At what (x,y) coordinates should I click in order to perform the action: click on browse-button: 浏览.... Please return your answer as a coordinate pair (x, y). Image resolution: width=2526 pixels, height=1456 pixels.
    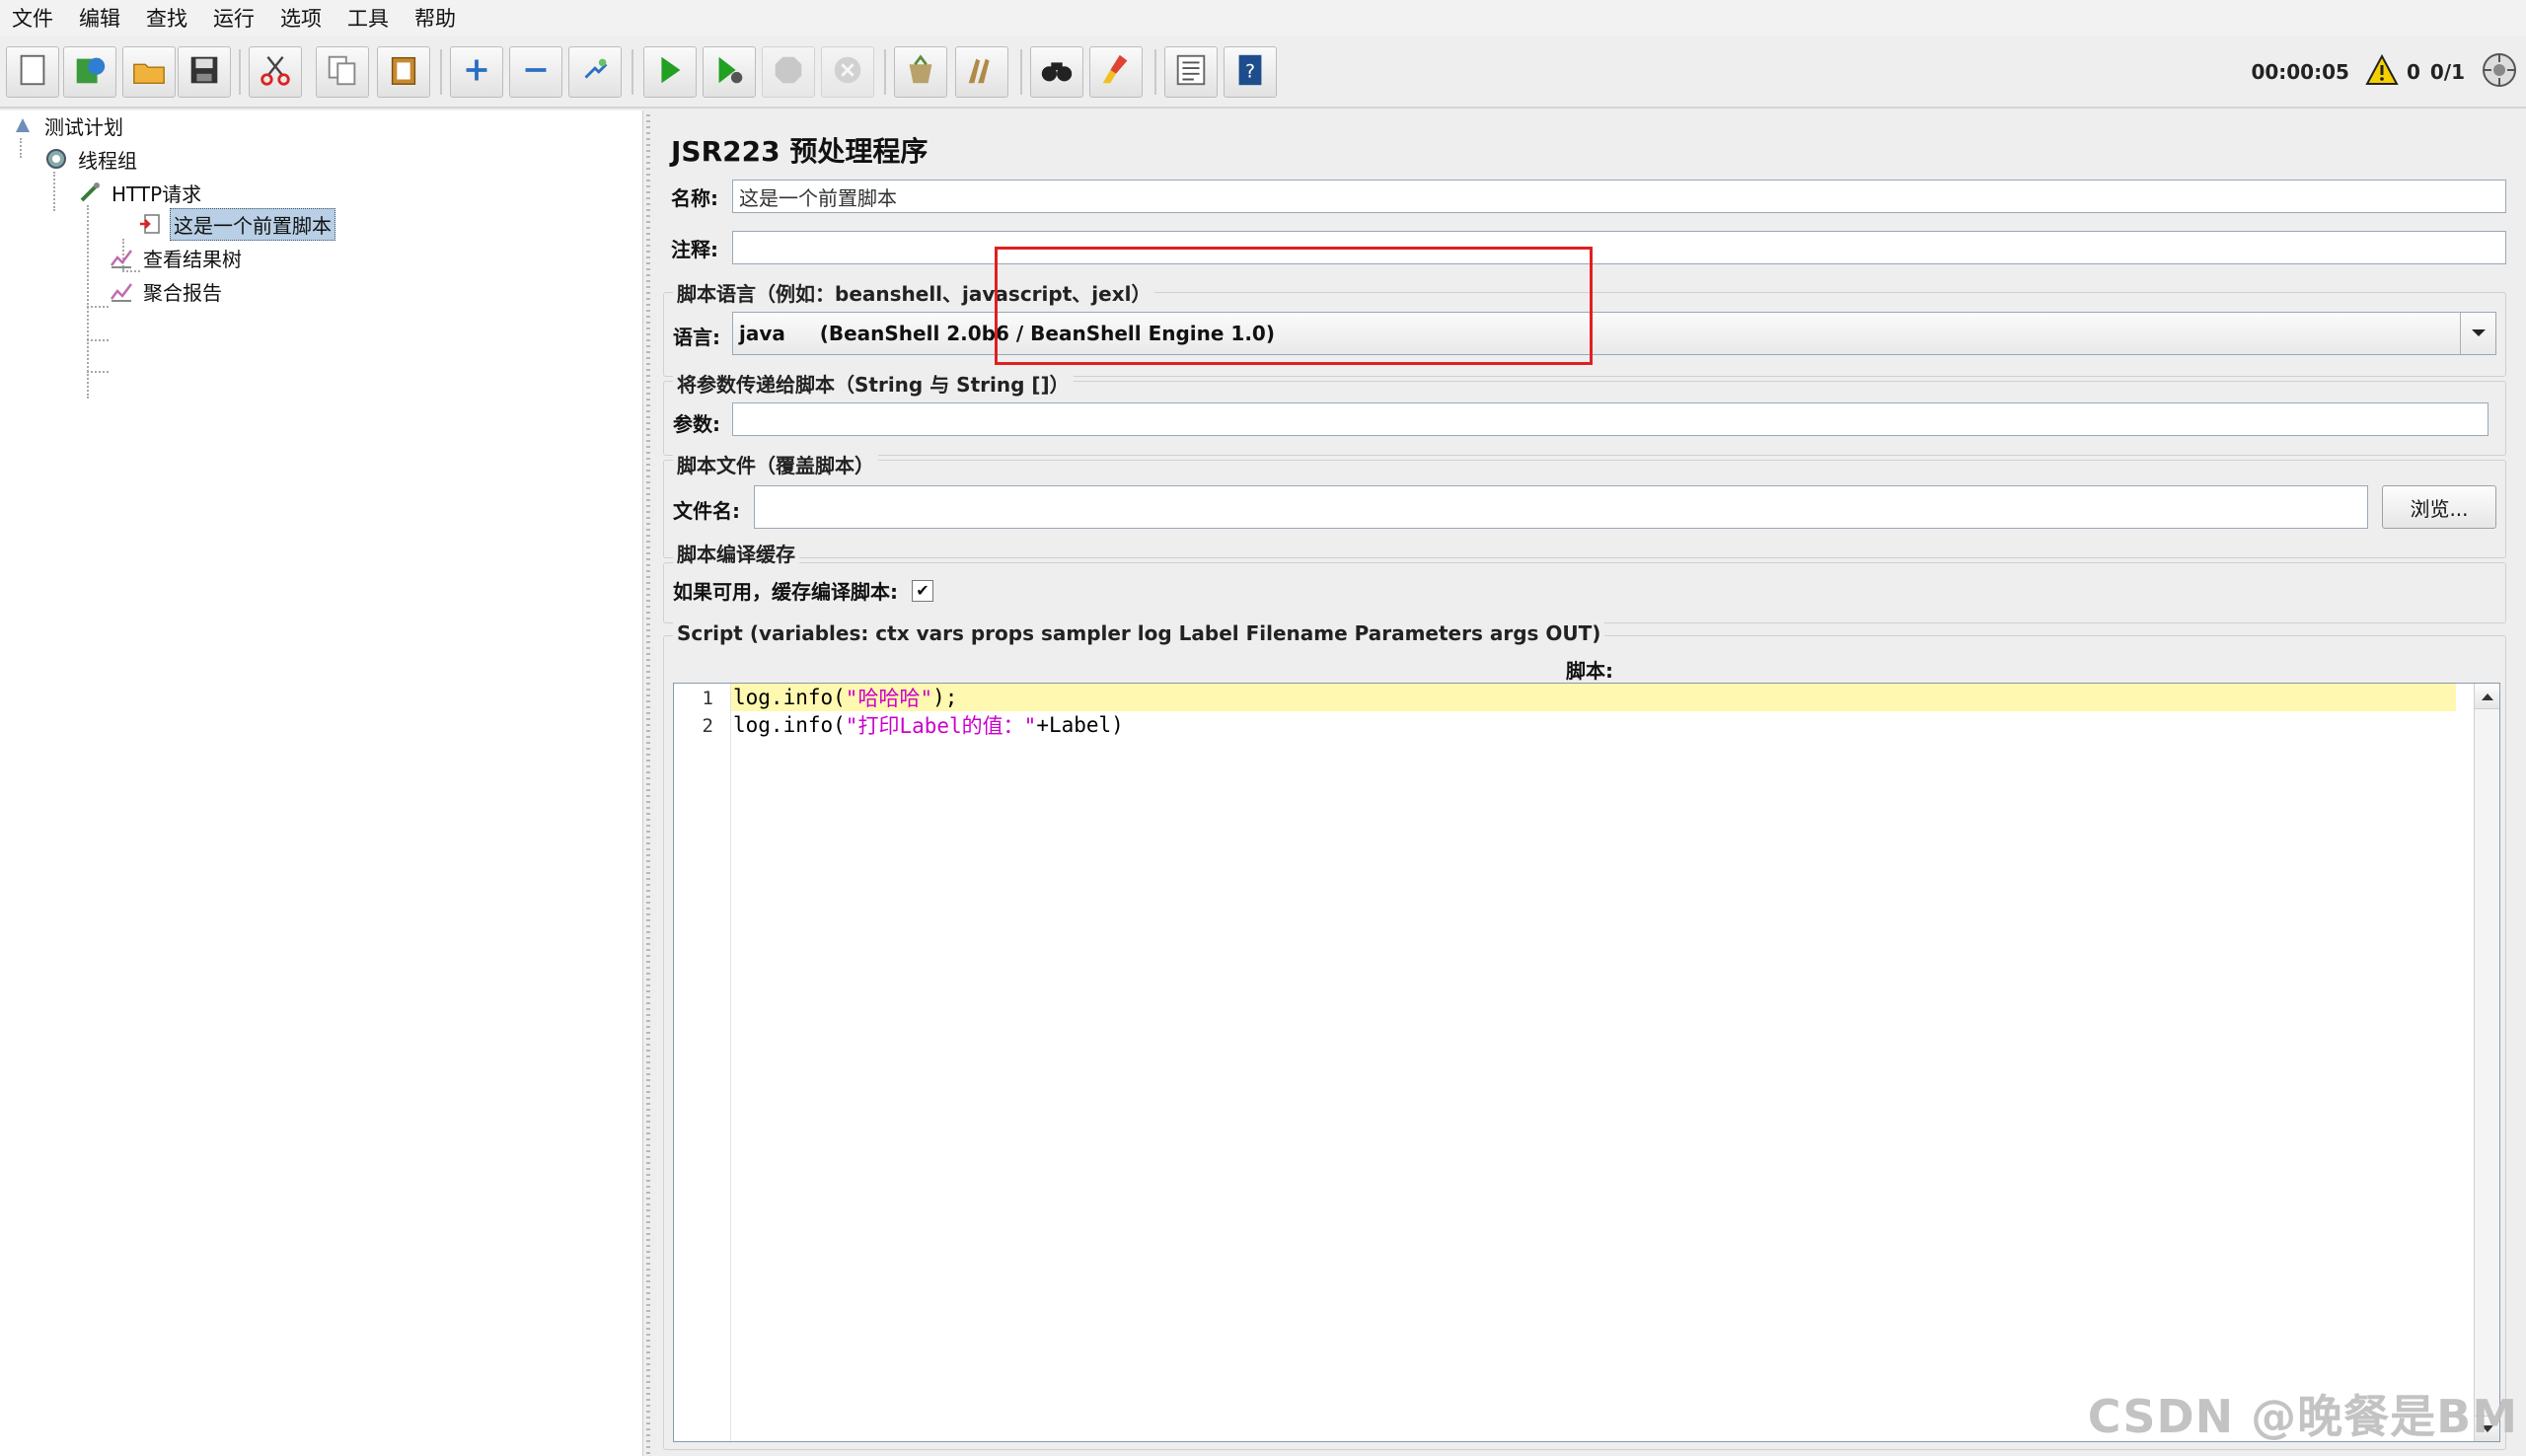
    Looking at the image, I should click on (2439, 507).